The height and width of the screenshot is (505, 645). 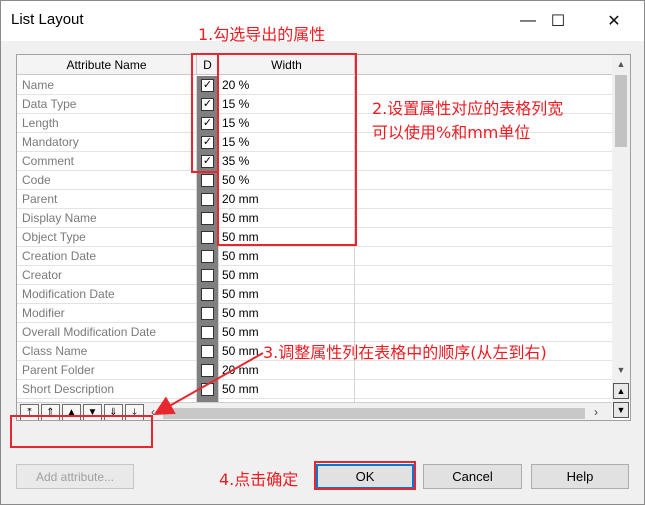 I want to click on table-row: Name ✓ 20 %, so click(x=314, y=85).